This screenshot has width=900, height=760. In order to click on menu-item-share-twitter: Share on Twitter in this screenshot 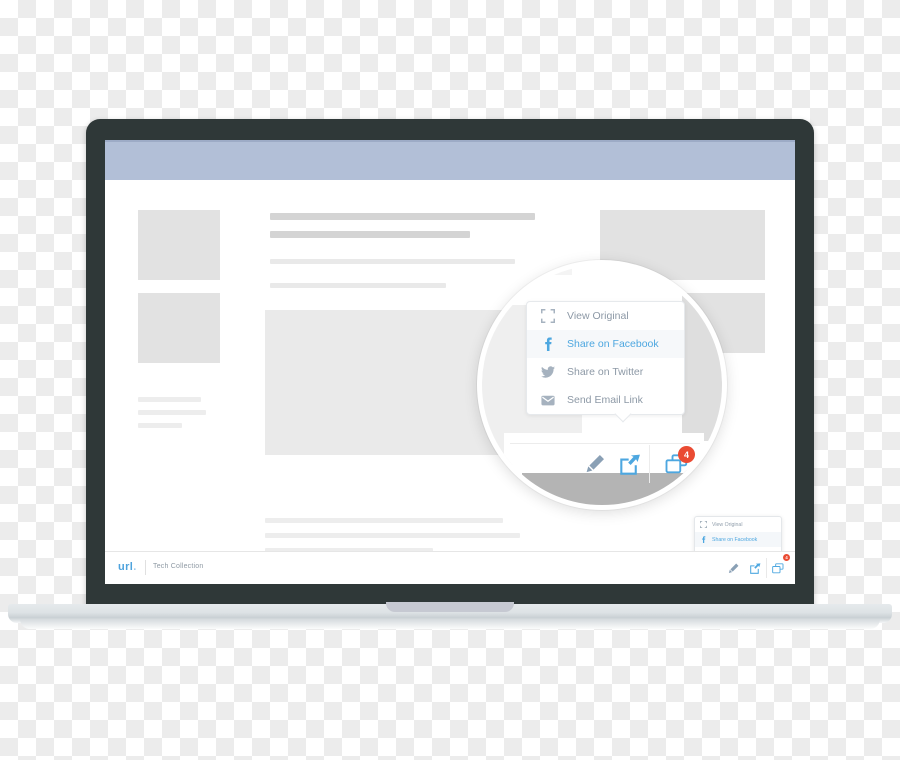, I will do `click(605, 372)`.